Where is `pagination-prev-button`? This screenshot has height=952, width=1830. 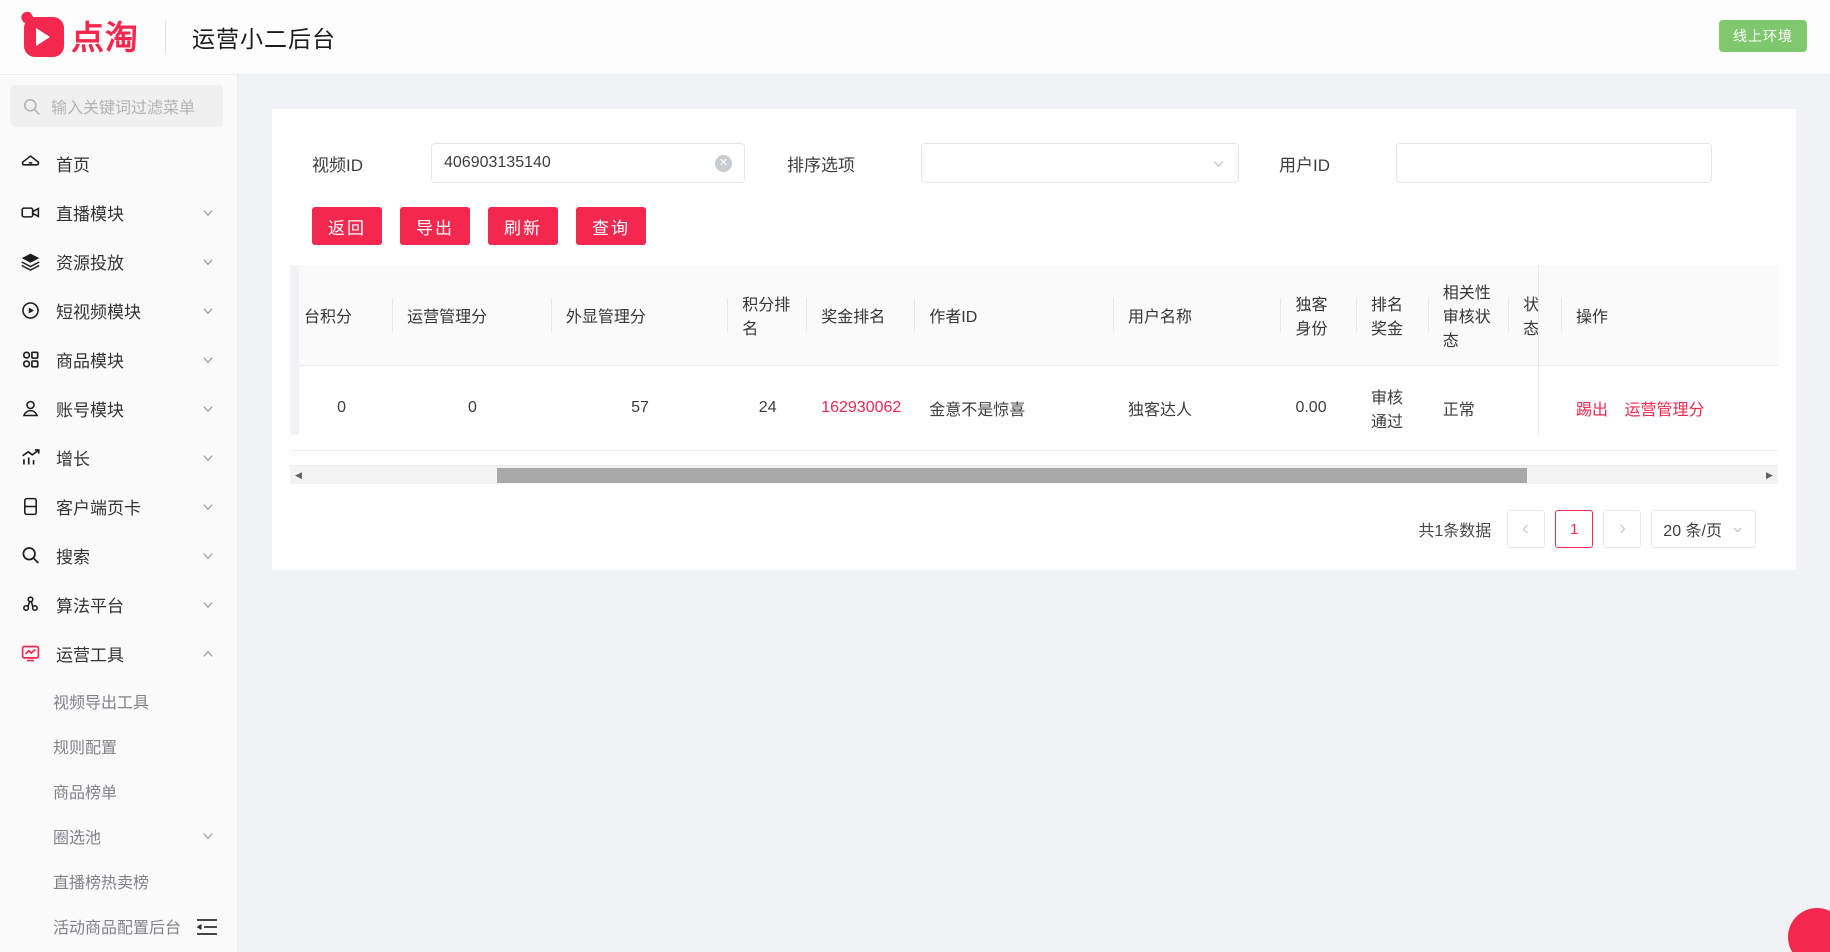 pagination-prev-button is located at coordinates (1526, 529).